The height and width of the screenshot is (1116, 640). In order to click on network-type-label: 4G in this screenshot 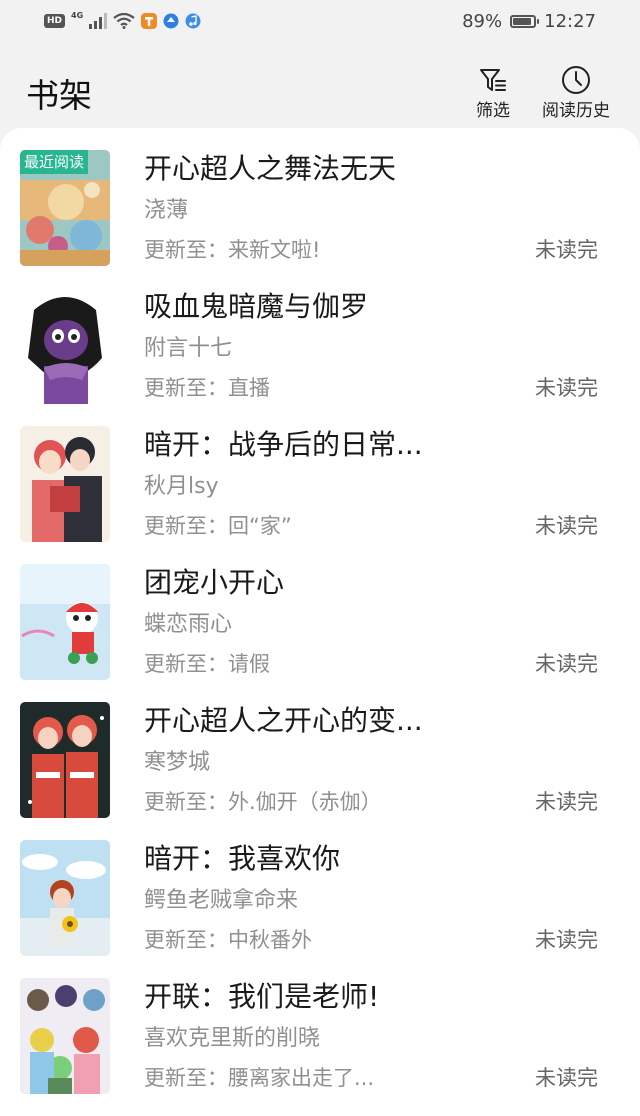, I will do `click(77, 15)`.